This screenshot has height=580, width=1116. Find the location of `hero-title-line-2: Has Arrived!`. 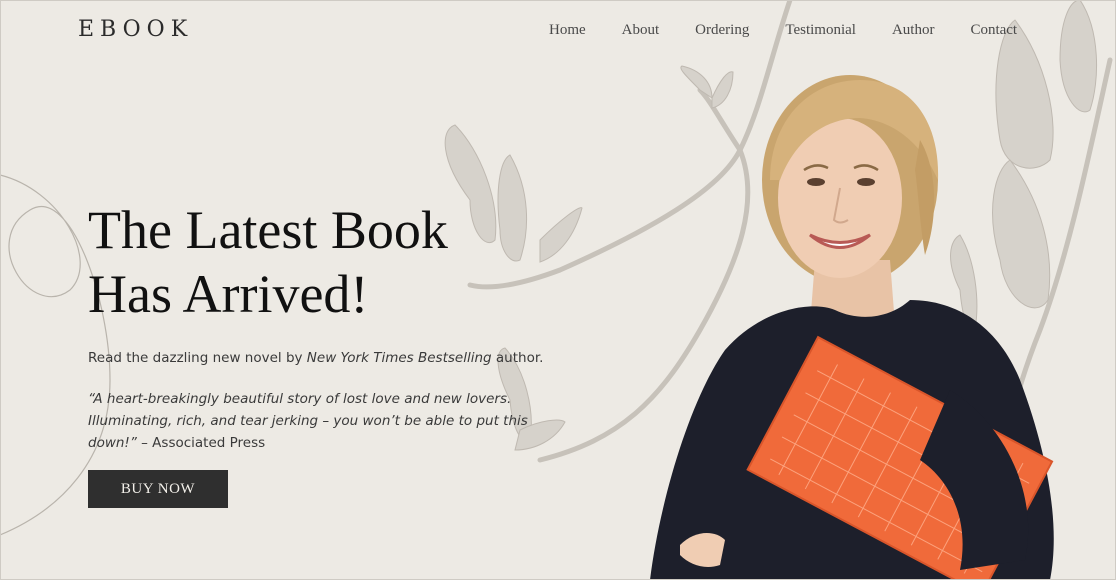

hero-title-line-2: Has Arrived! is located at coordinates (228, 294).